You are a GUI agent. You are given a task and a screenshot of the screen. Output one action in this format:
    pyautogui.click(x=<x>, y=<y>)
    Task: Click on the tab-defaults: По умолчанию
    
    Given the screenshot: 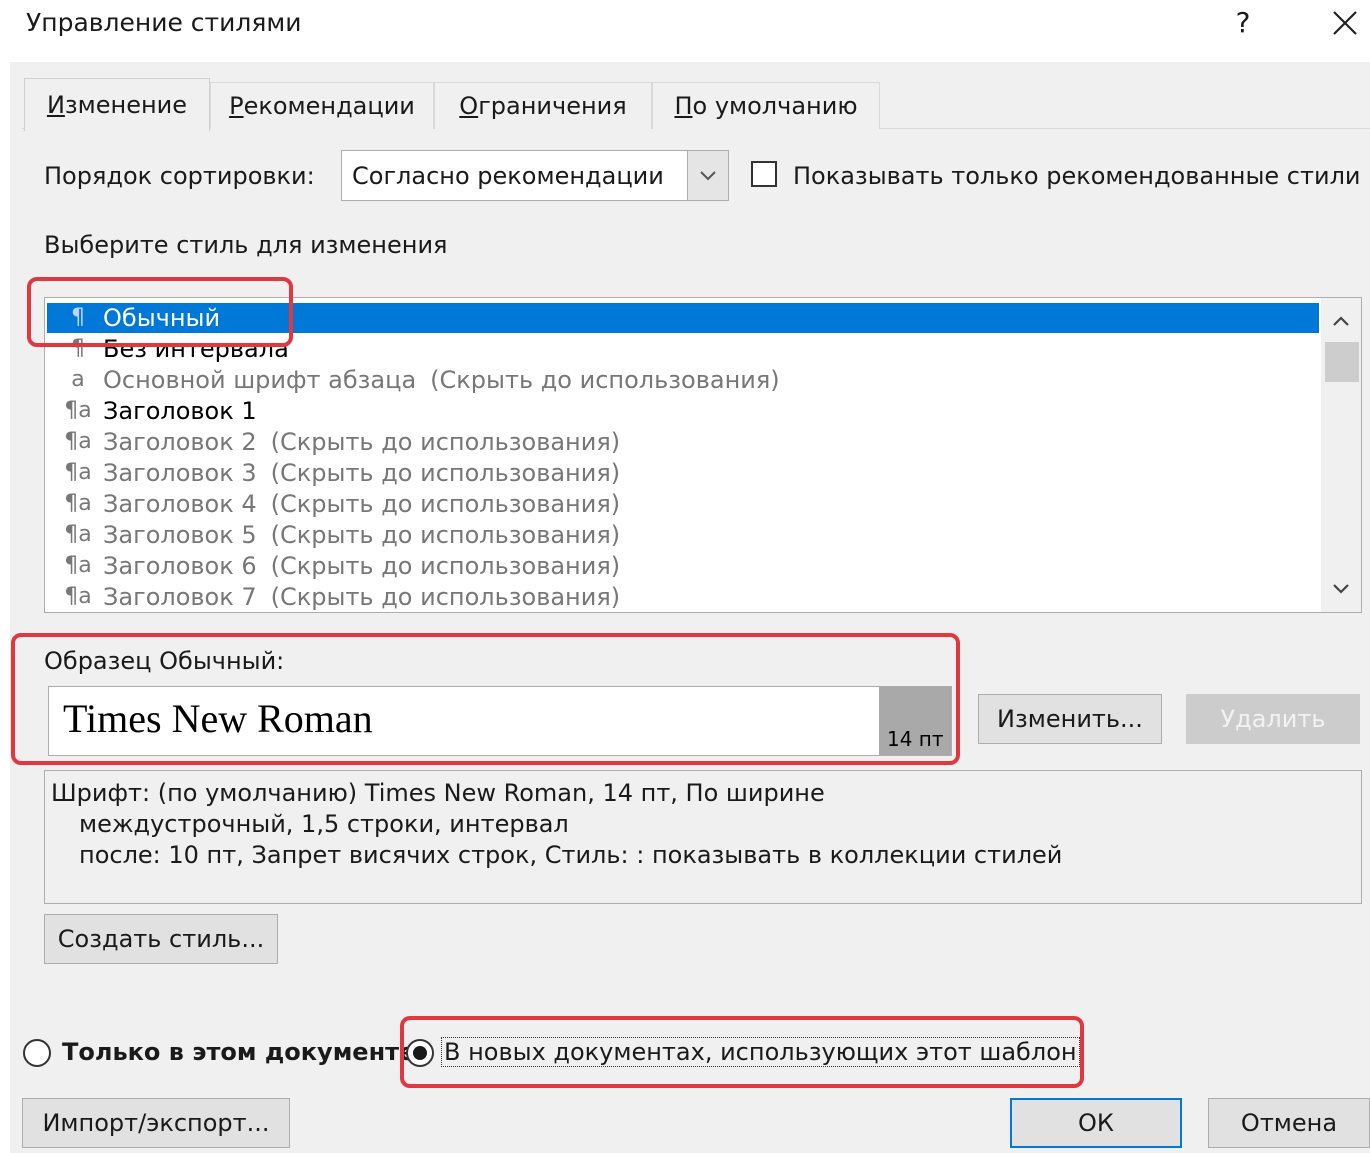 What is the action you would take?
    pyautogui.click(x=766, y=105)
    